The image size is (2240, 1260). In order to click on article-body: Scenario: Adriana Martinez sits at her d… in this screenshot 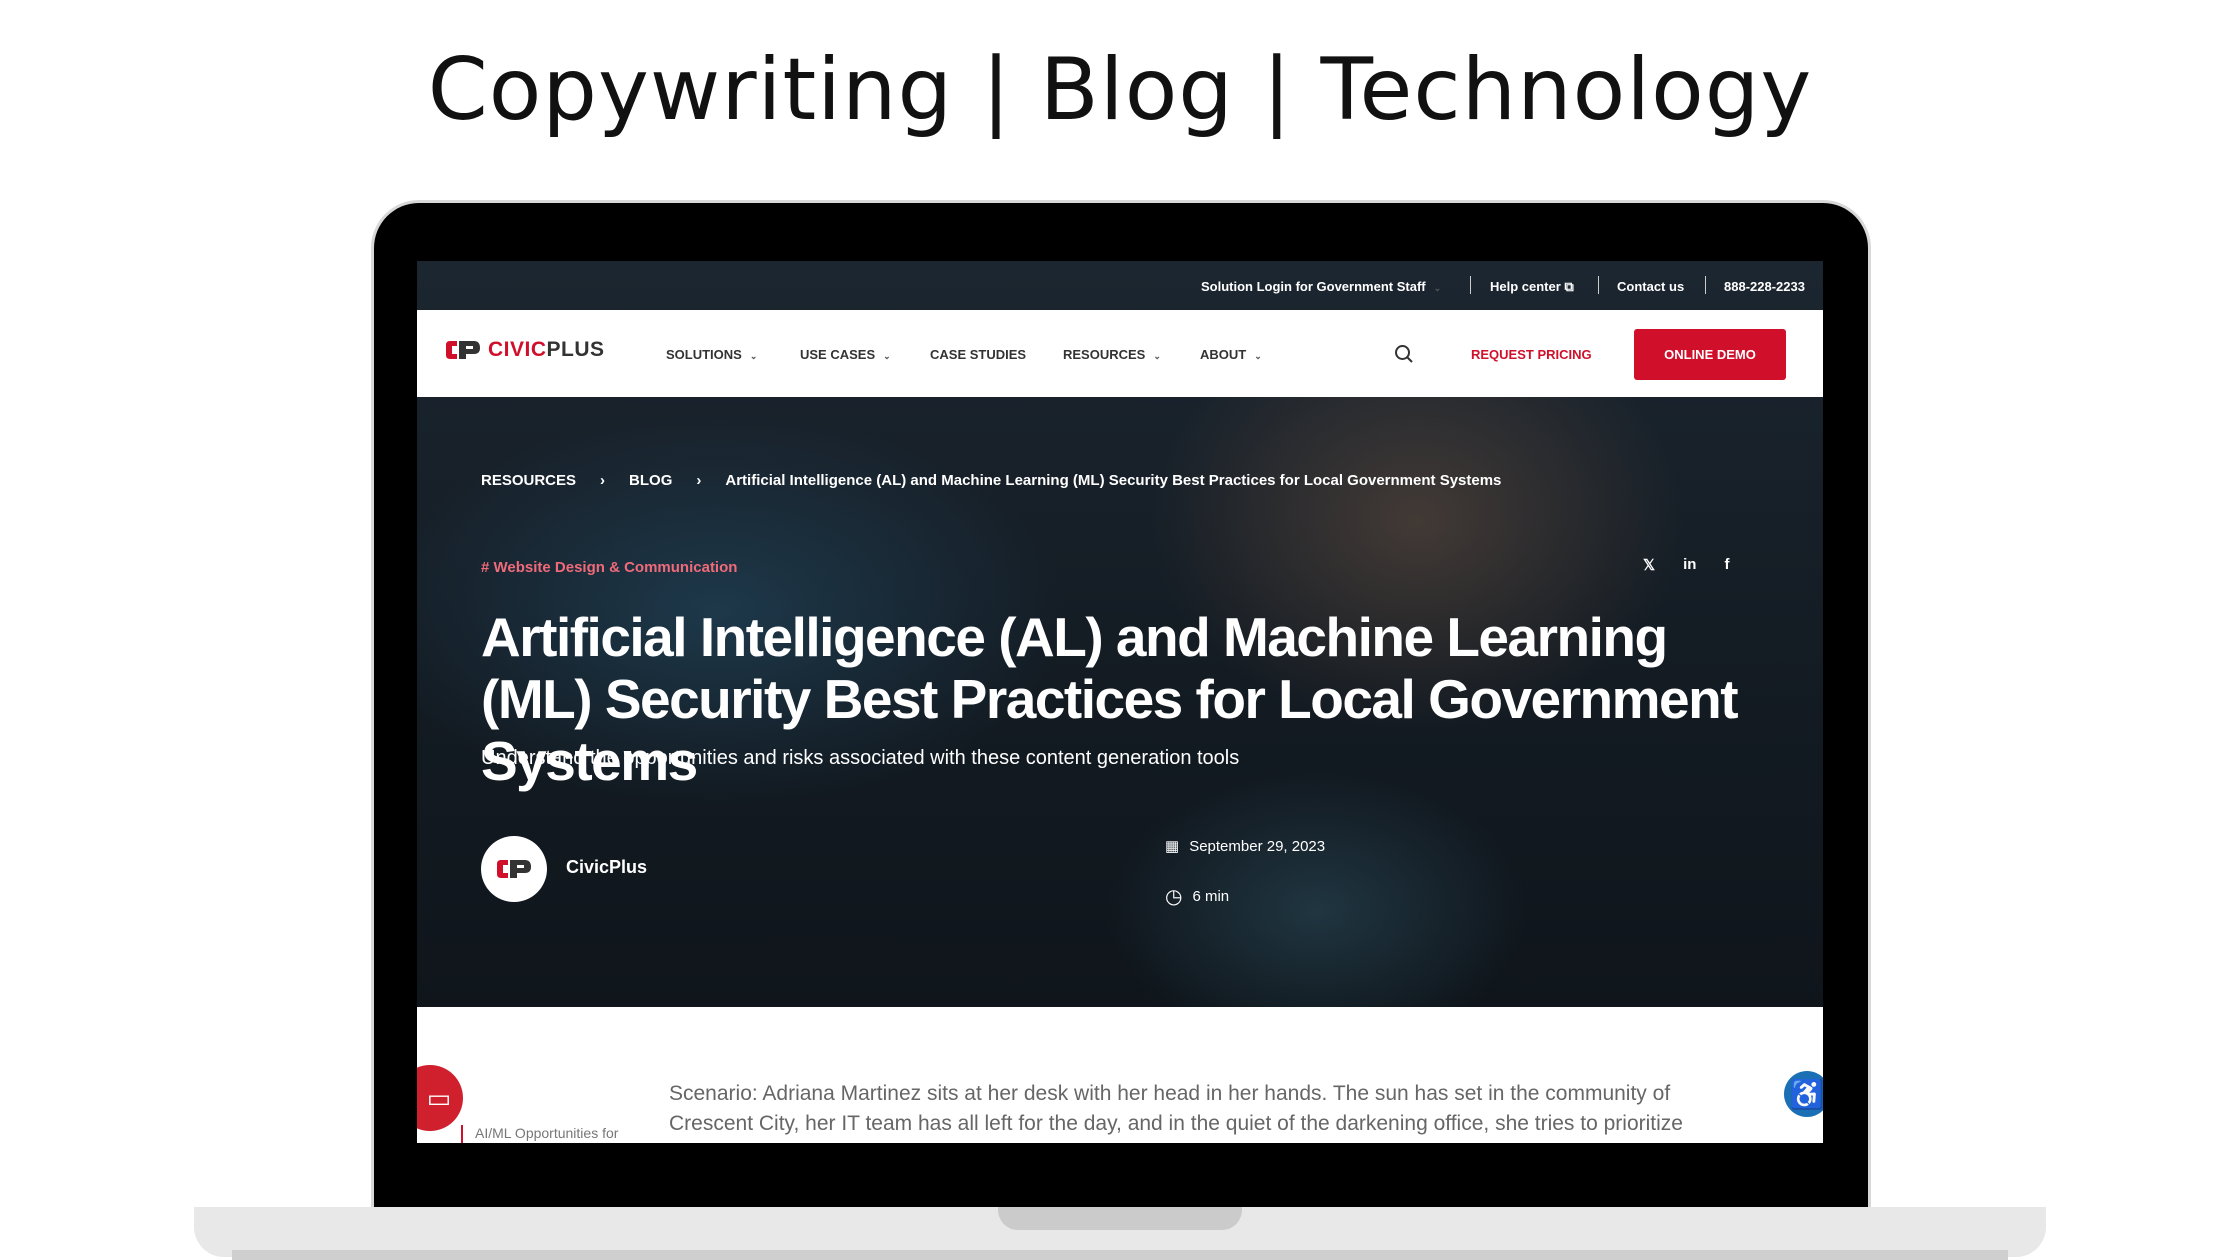, I will do `click(1176, 1108)`.